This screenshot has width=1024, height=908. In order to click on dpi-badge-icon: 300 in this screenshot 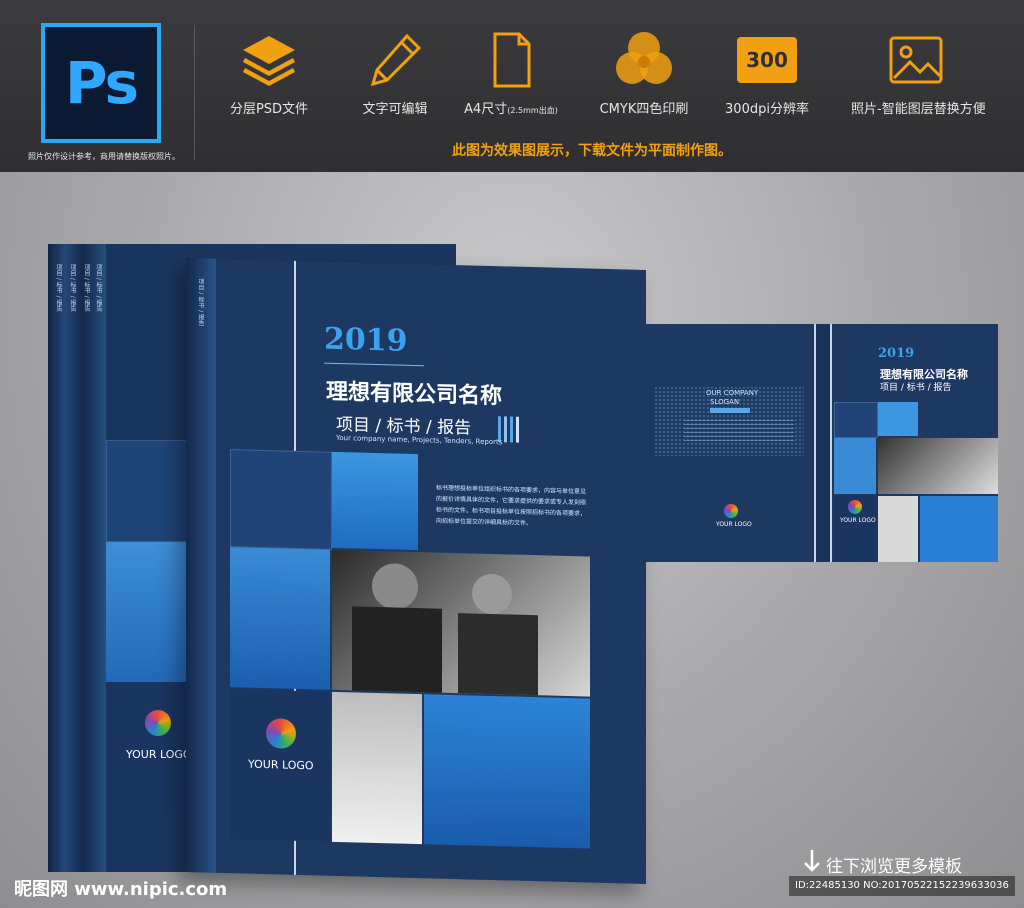, I will do `click(767, 60)`.